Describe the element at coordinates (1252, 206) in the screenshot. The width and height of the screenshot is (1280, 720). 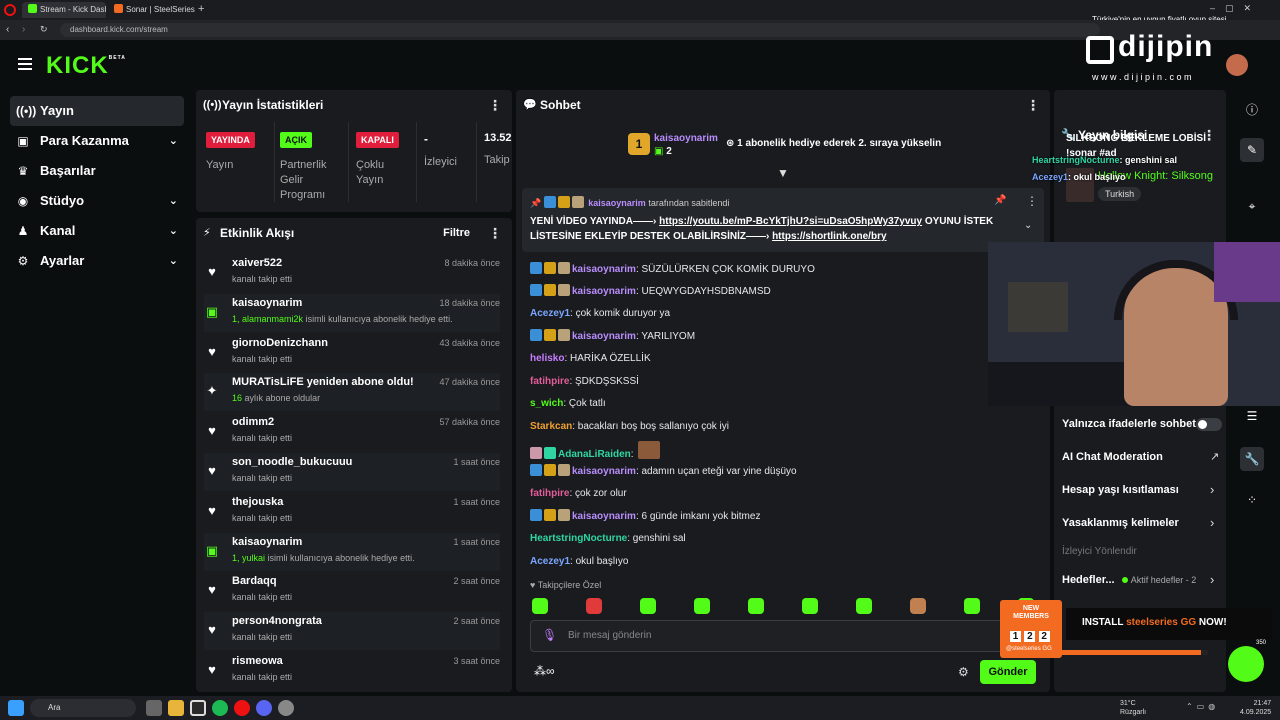
I see `screen-icon: ⌖` at that location.